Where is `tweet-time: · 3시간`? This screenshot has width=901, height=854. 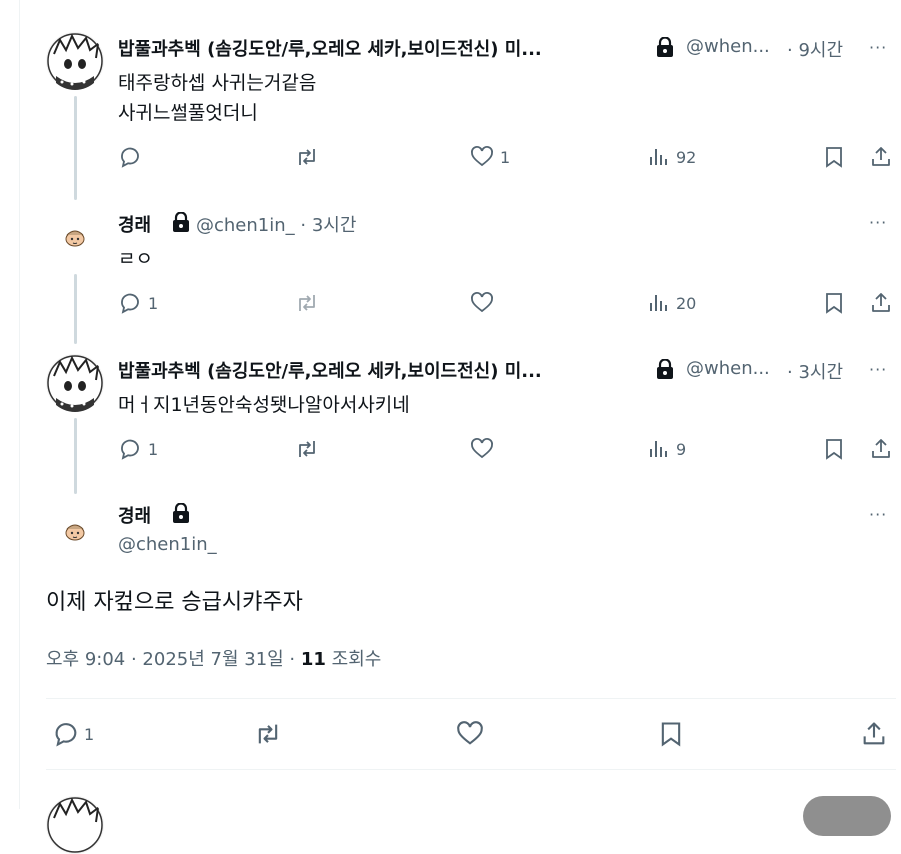 tweet-time: · 3시간 is located at coordinates (815, 371).